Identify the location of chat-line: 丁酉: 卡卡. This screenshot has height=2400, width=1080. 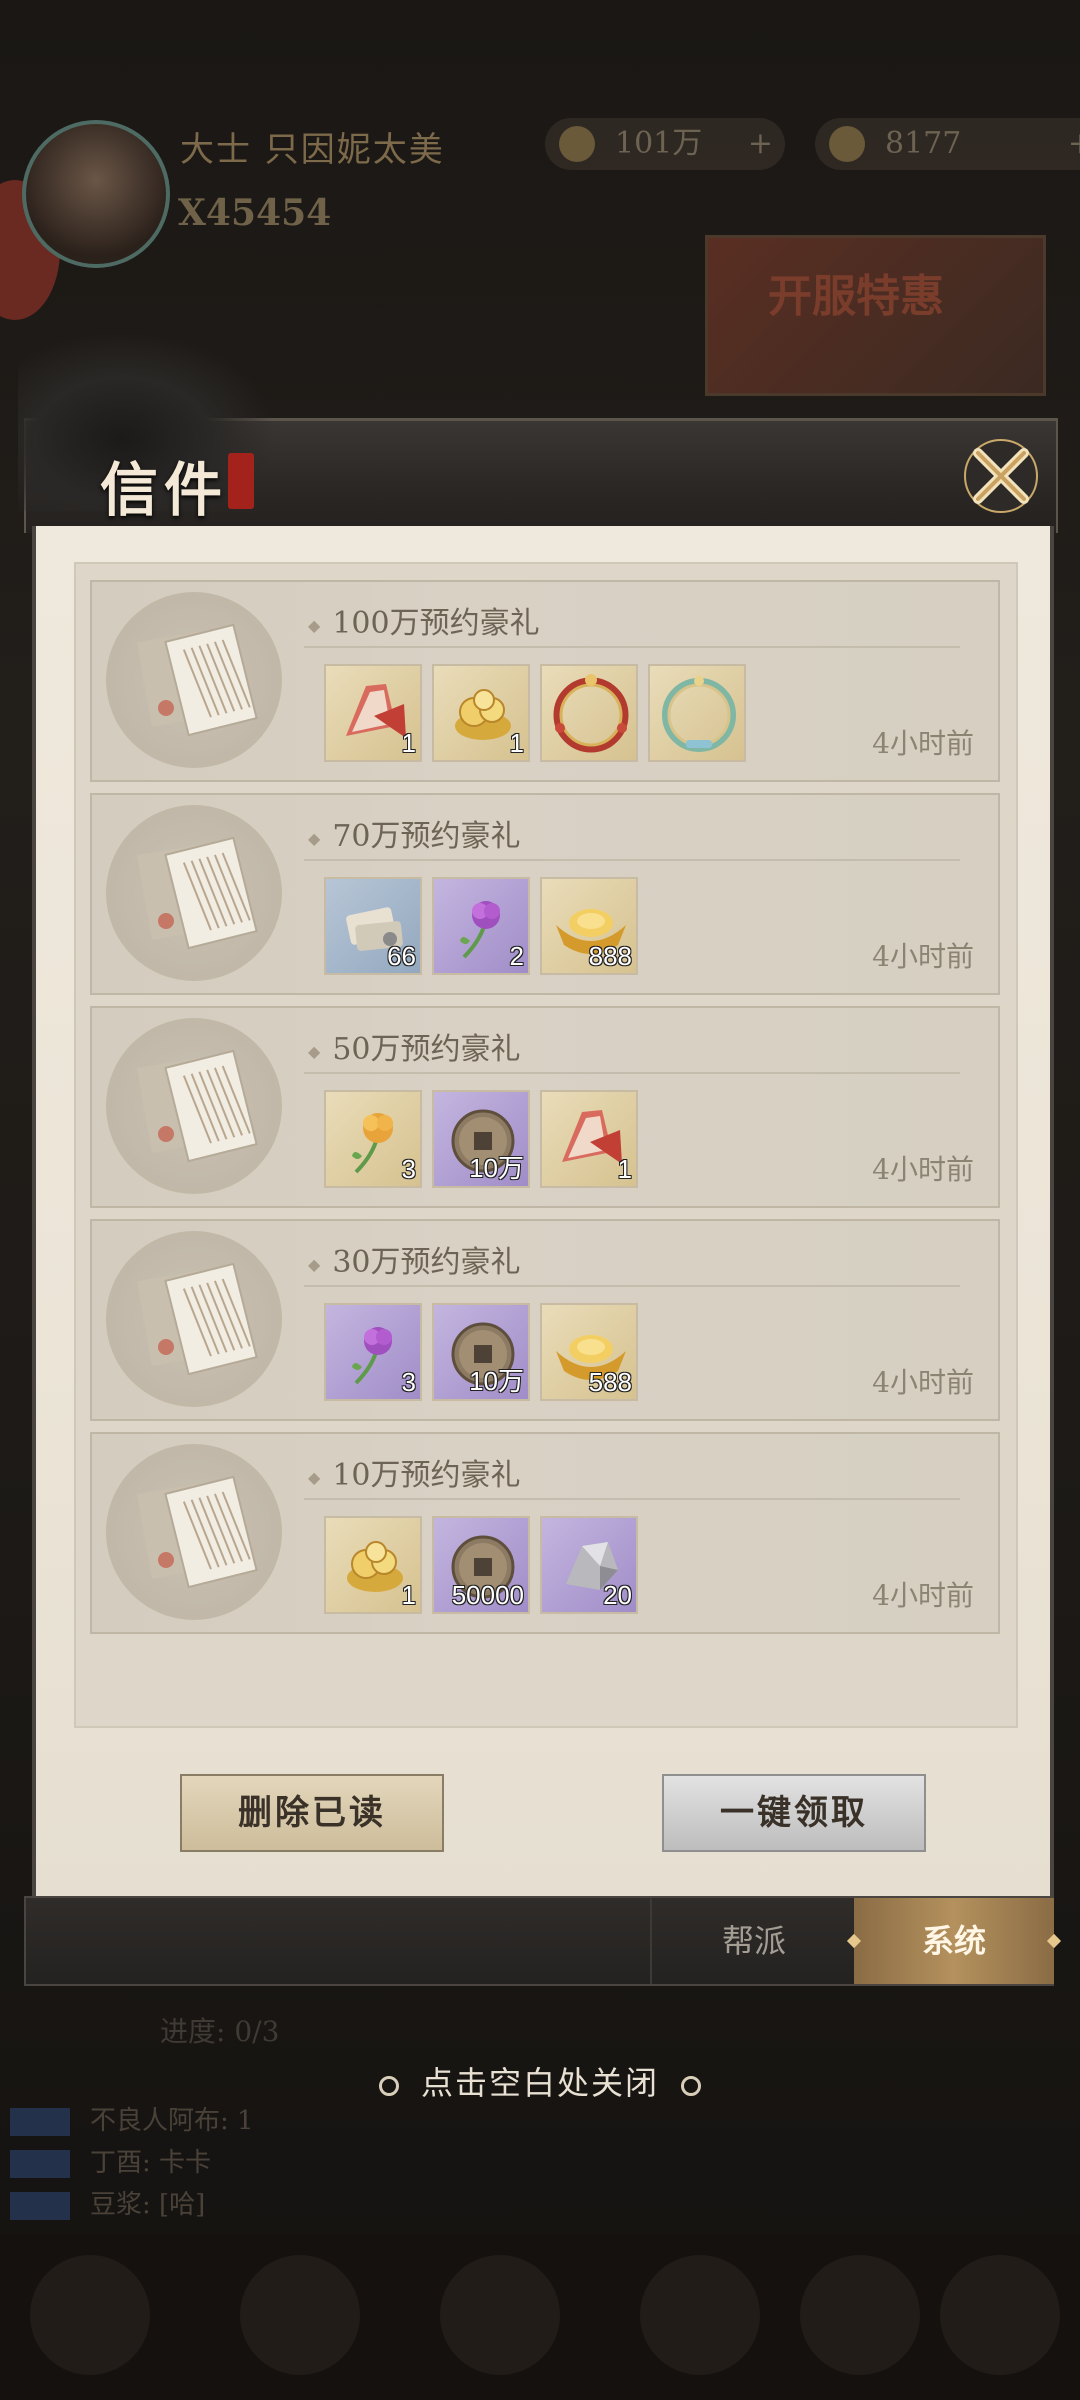
(160, 2161).